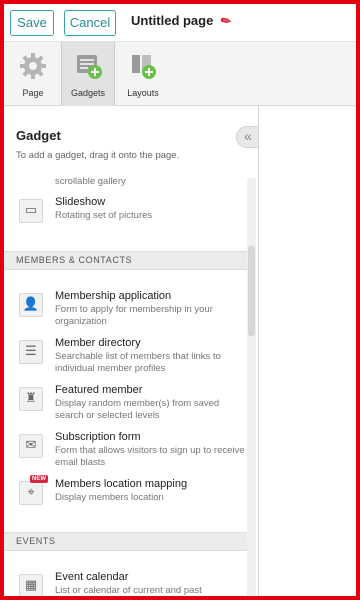 The image size is (360, 600). I want to click on cancel-button: Cancel, so click(90, 23).